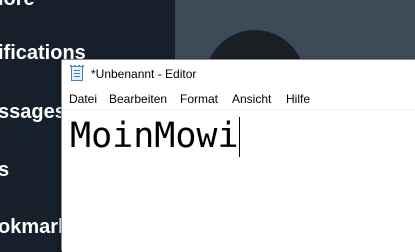  I want to click on editor-text-value: MoinMowi, so click(154, 136).